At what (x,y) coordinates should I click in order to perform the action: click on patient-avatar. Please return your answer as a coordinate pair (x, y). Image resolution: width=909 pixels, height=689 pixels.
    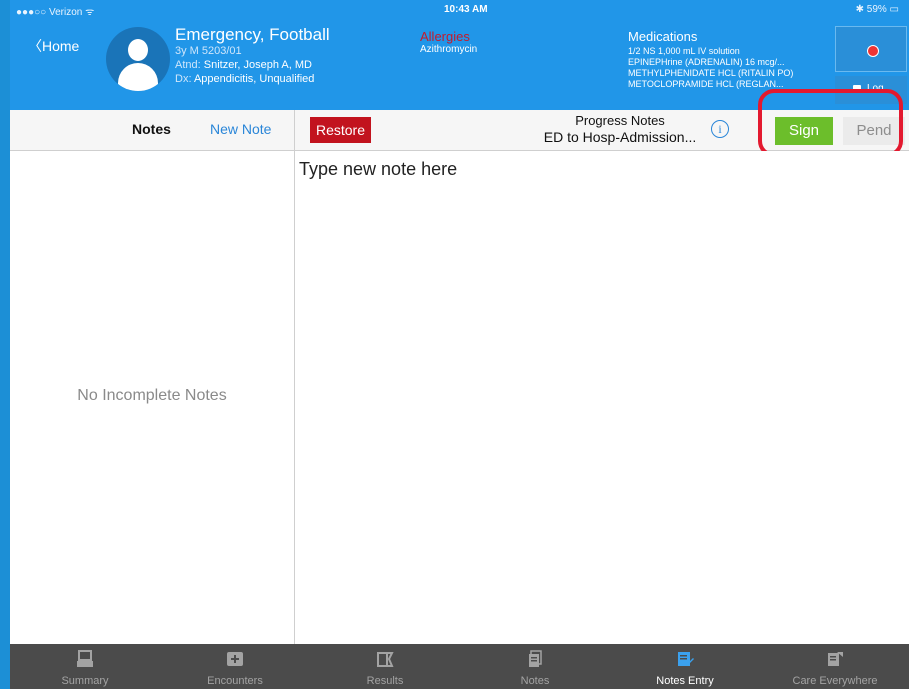
    Looking at the image, I should click on (138, 59).